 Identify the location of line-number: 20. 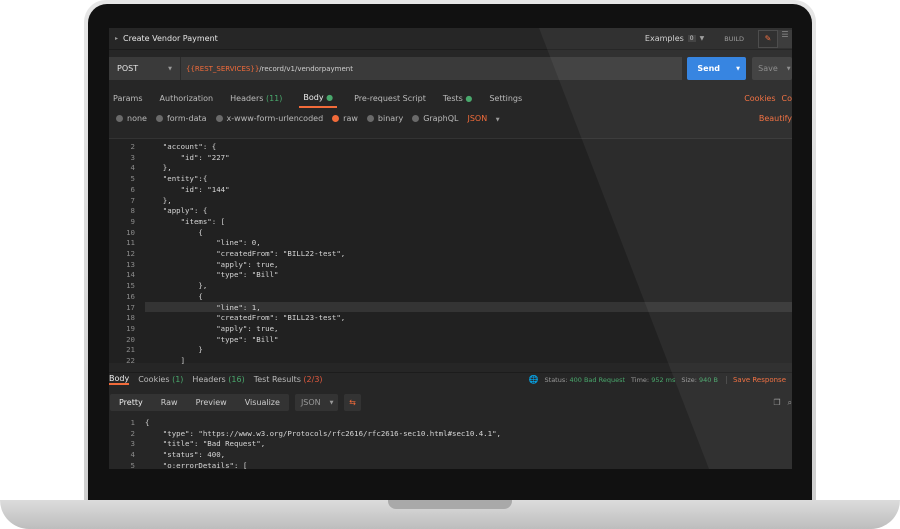
(130, 339).